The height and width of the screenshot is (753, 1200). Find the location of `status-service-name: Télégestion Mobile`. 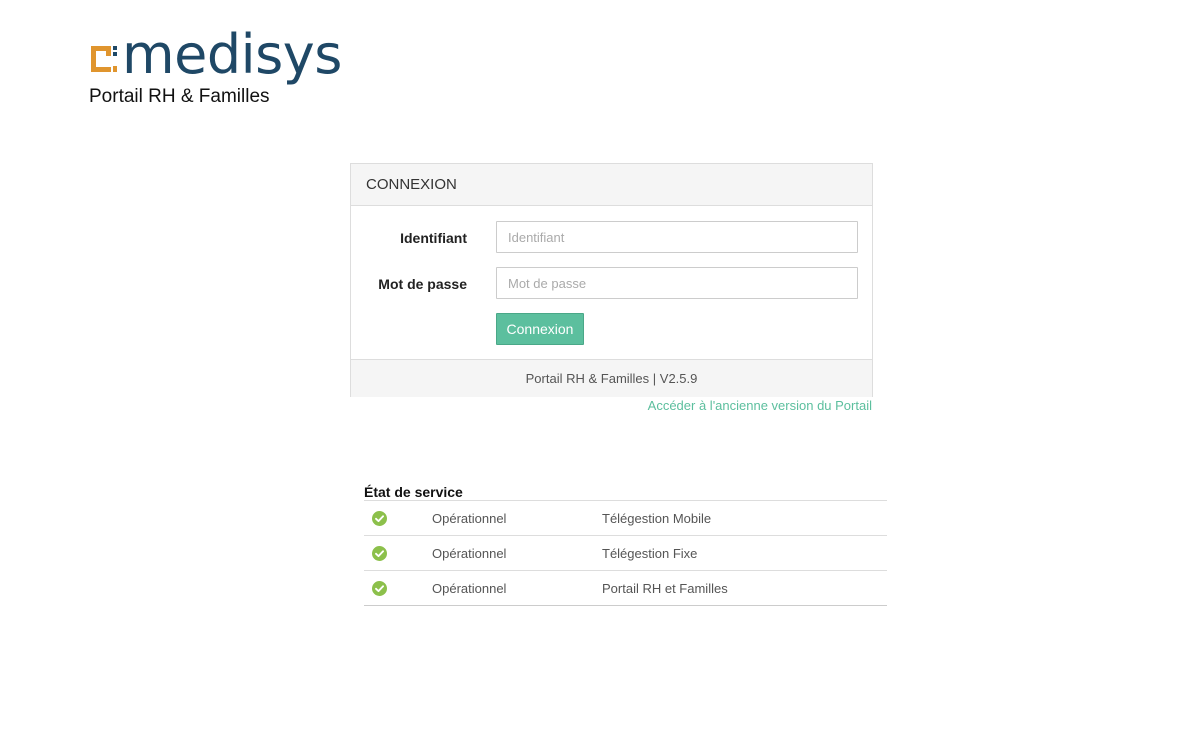

status-service-name: Télégestion Mobile is located at coordinates (657, 518).